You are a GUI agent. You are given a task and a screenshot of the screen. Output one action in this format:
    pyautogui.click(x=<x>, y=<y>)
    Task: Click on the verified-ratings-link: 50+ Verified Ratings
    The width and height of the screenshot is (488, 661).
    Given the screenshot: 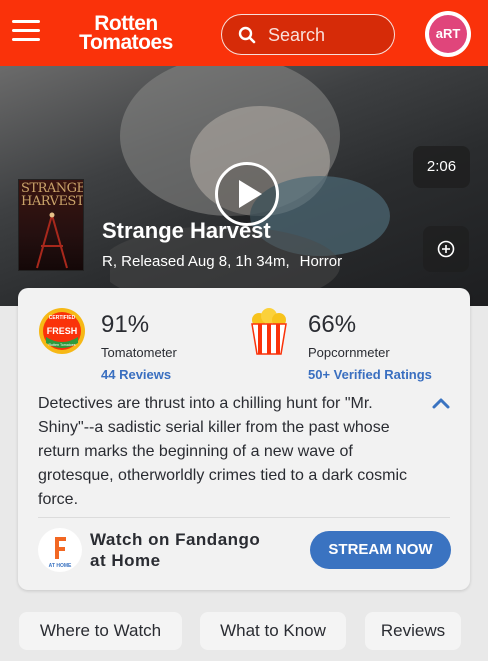 What is the action you would take?
    pyautogui.click(x=370, y=374)
    